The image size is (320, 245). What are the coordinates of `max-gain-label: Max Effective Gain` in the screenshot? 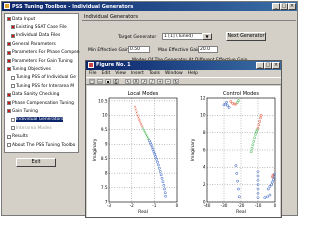 It's located at (179, 50).